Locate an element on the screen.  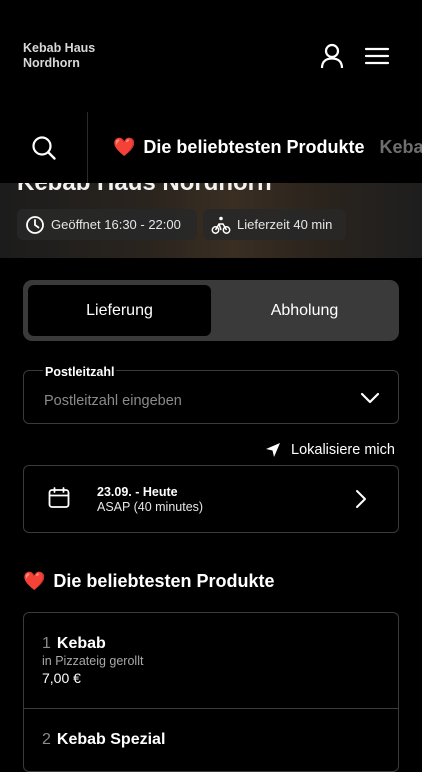
chevron-down-icon is located at coordinates (370, 398).